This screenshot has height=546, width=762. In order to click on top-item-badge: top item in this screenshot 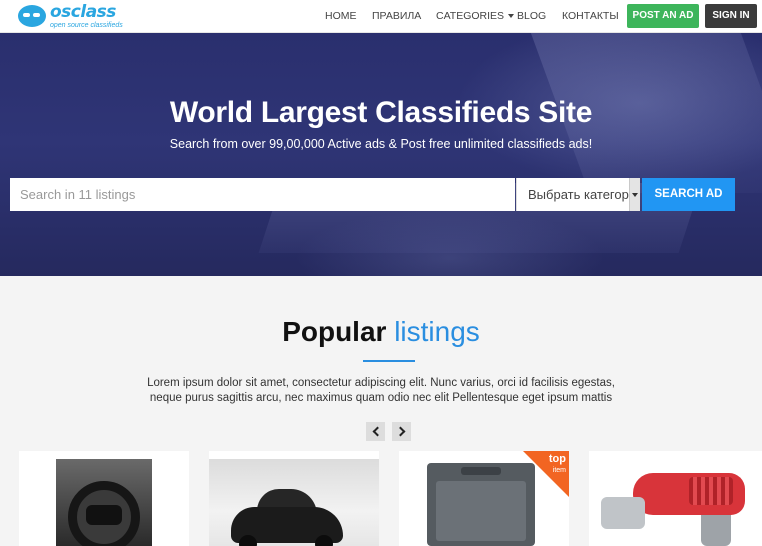, I will do `click(557, 465)`.